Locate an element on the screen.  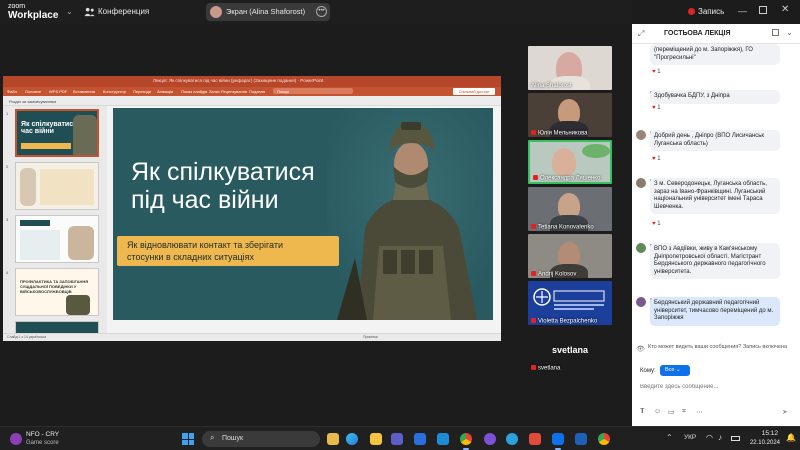
ppt-share-button: Спільний доступ is located at coordinates (474, 91).